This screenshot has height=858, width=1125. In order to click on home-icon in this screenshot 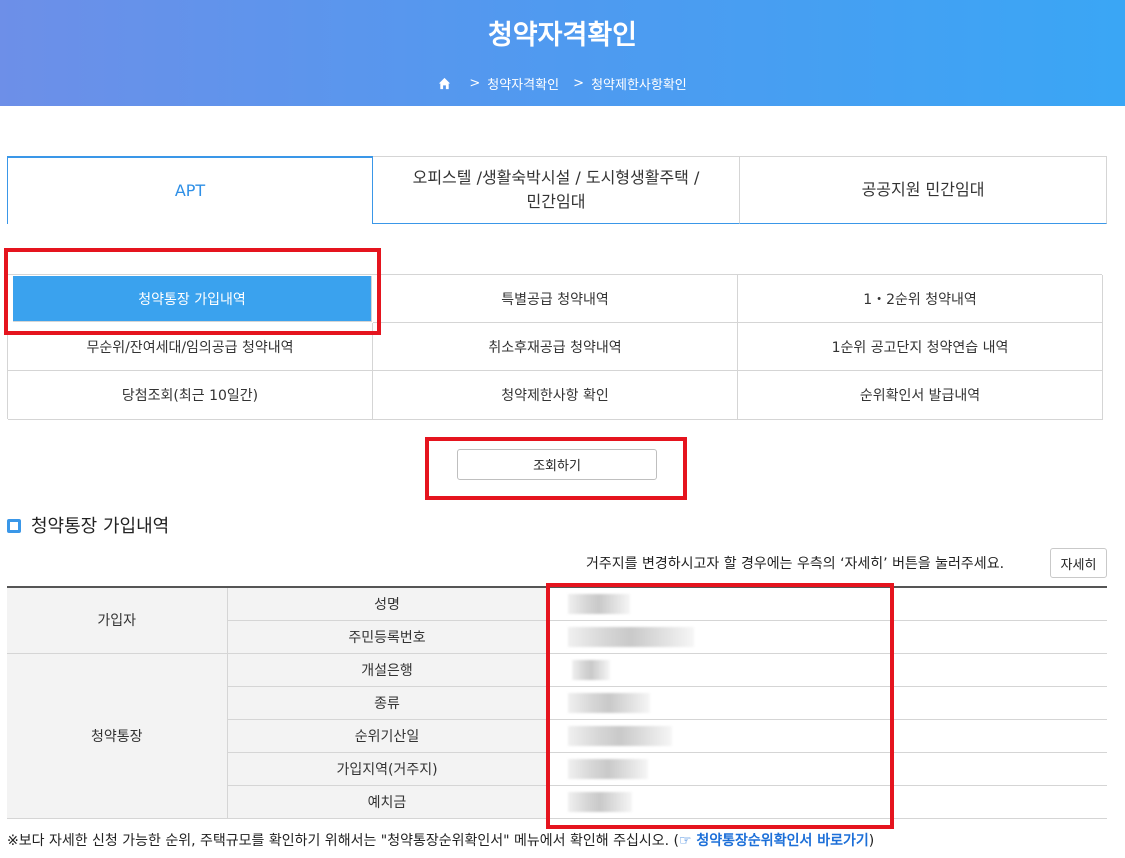, I will do `click(444, 83)`.